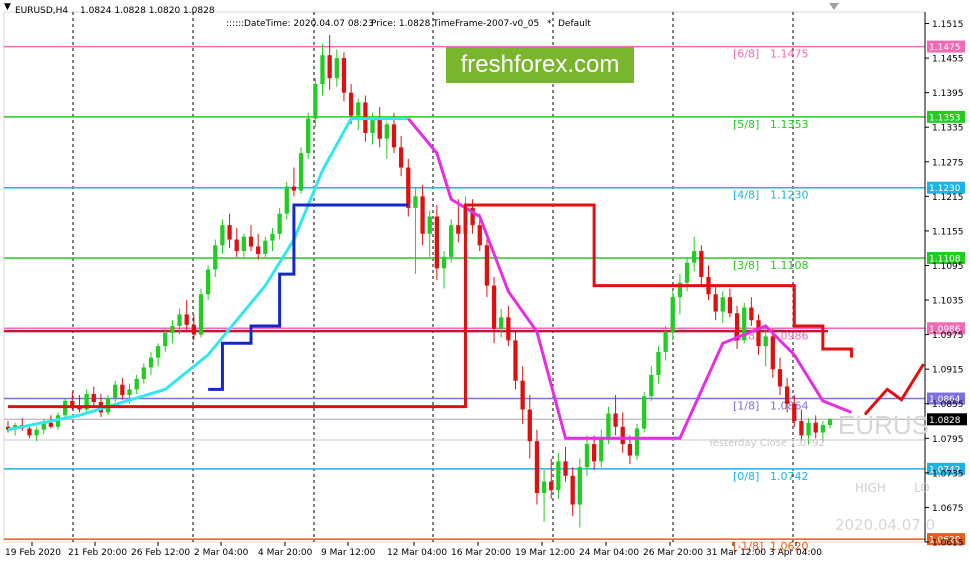  I want to click on price-readout: Price: 1.0828, so click(401, 24).